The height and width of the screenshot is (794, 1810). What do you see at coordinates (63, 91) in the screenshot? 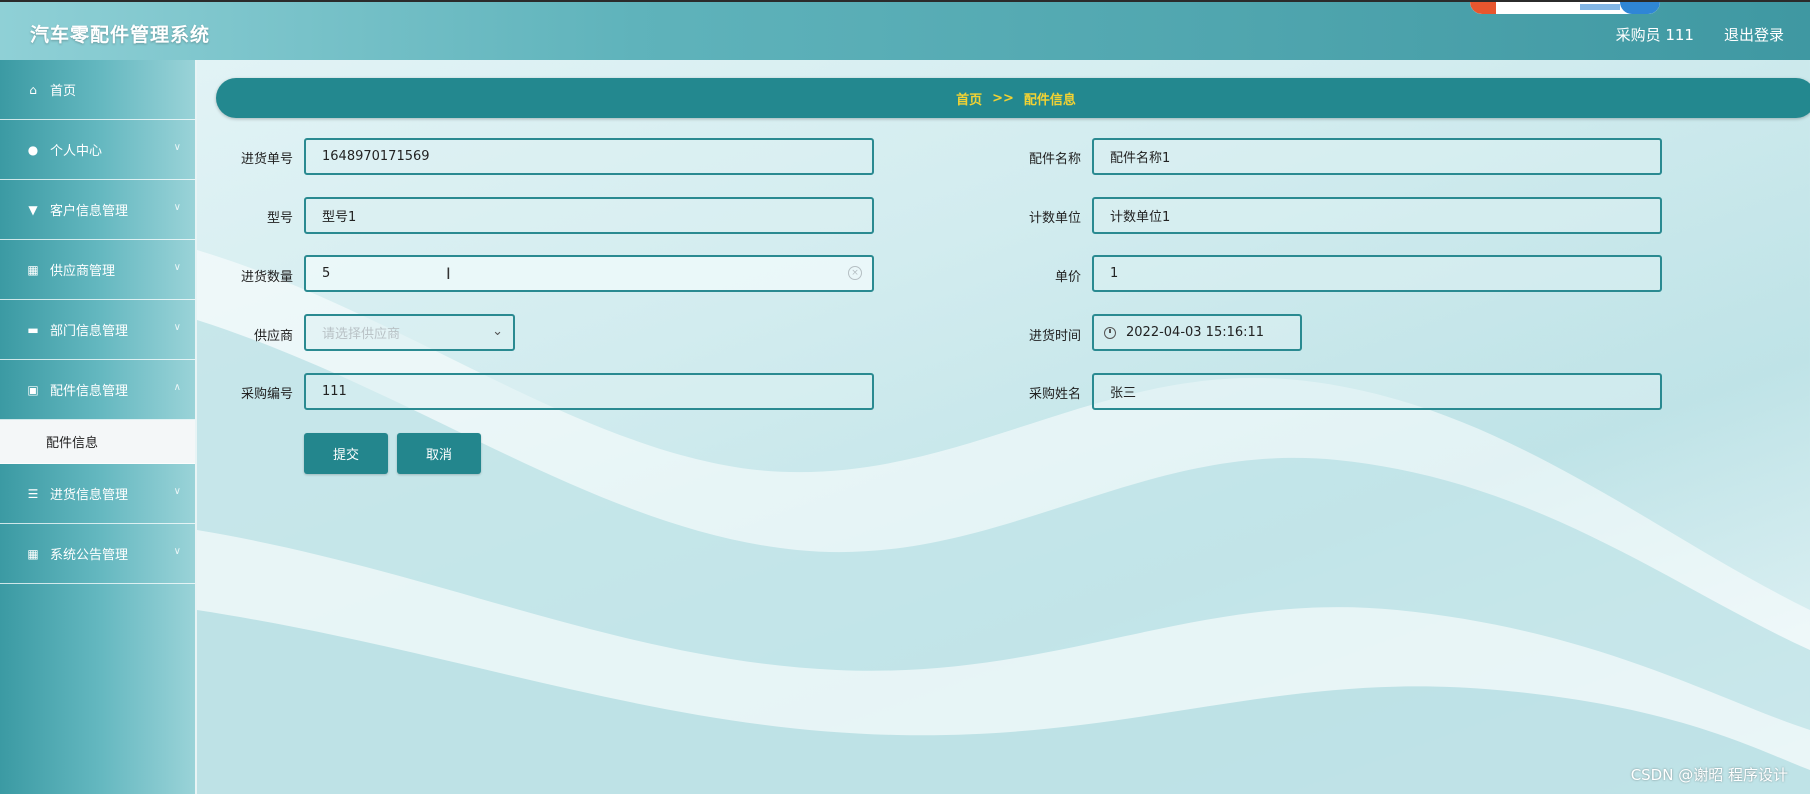
I see `sidebar-item-label: 首页` at bounding box center [63, 91].